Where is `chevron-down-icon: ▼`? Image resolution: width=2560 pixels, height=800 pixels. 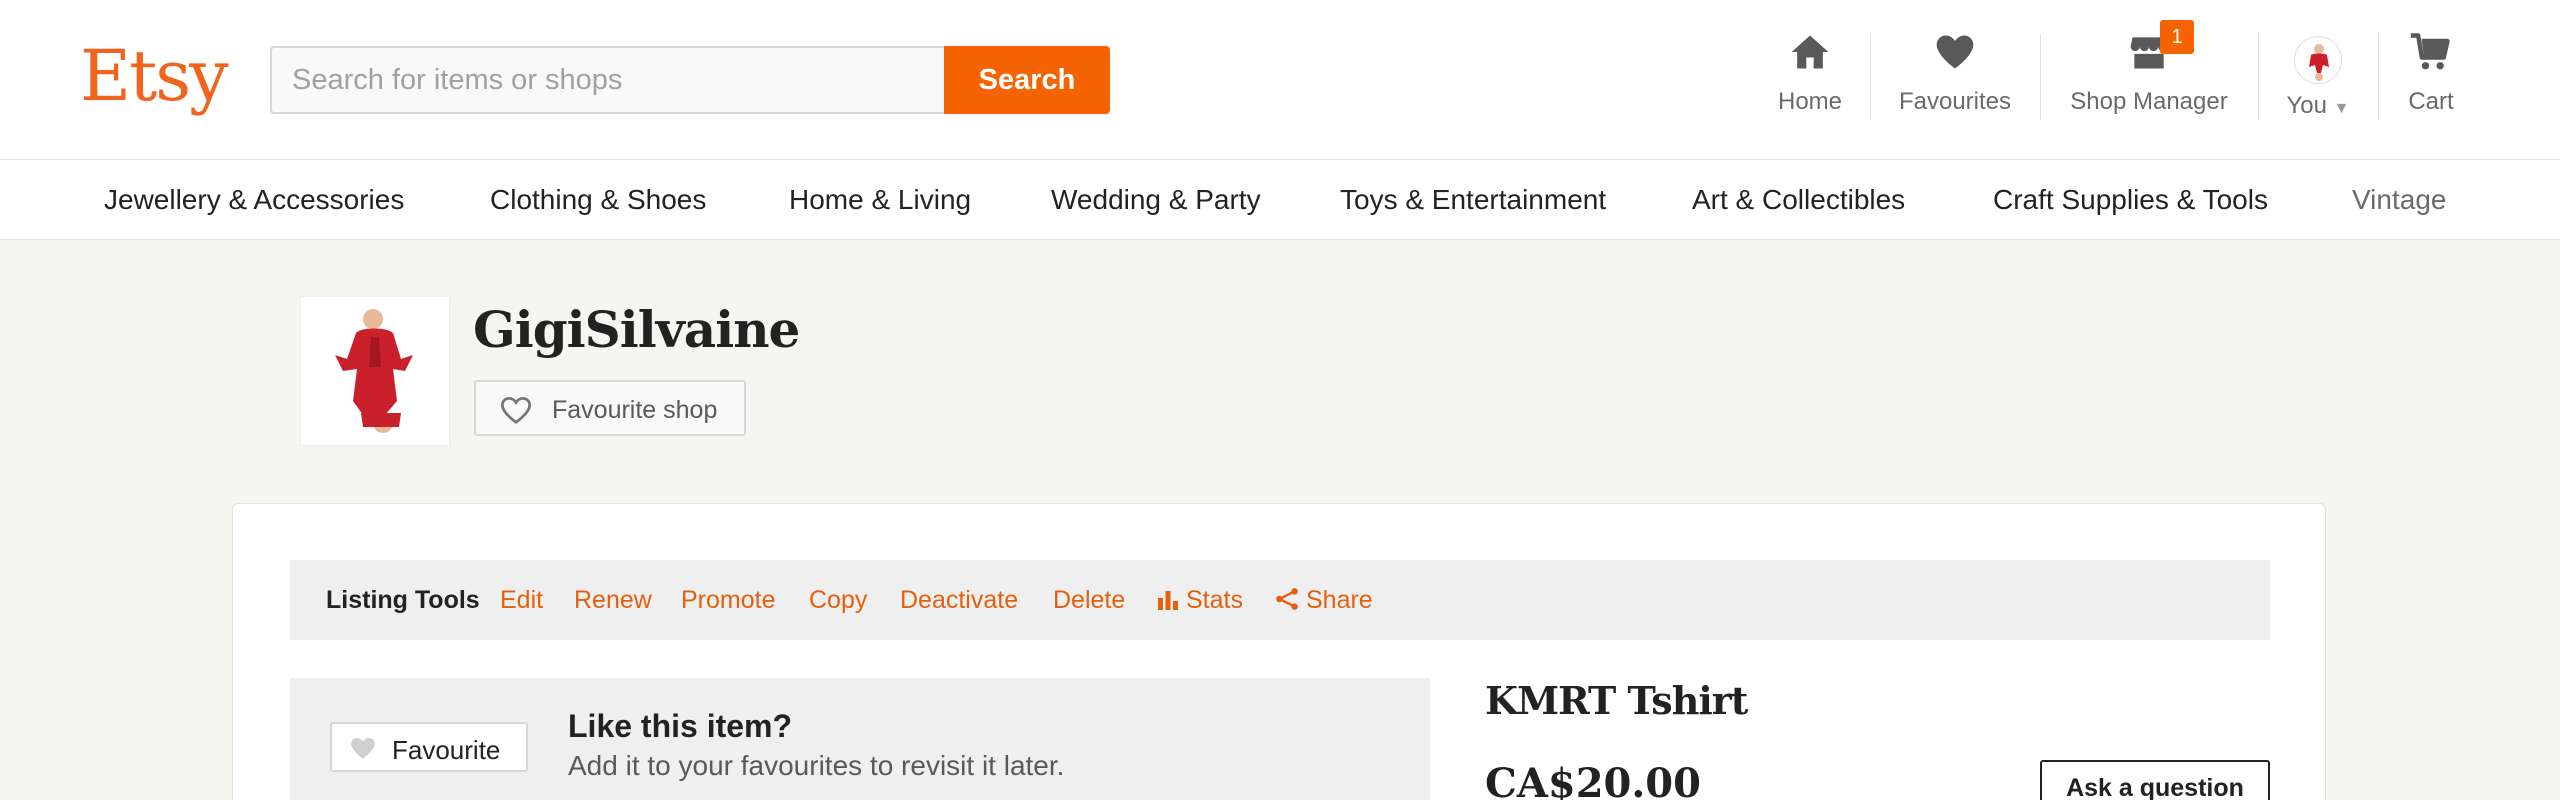 chevron-down-icon: ▼ is located at coordinates (2341, 108).